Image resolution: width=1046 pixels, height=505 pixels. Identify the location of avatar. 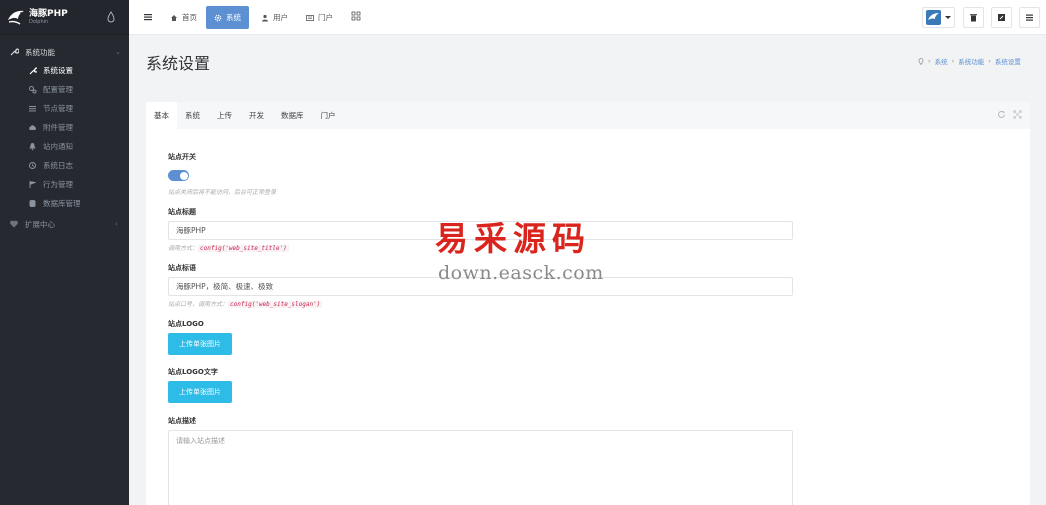
(933, 17).